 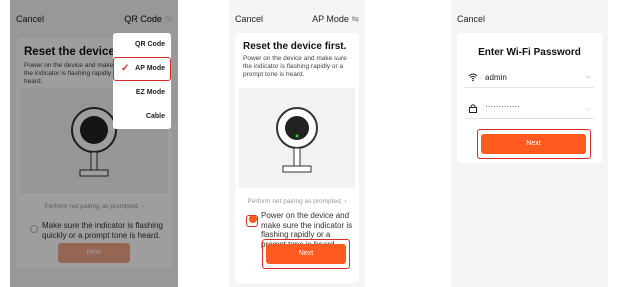 What do you see at coordinates (142, 117) in the screenshot?
I see `menu-item-cable: Cable` at bounding box center [142, 117].